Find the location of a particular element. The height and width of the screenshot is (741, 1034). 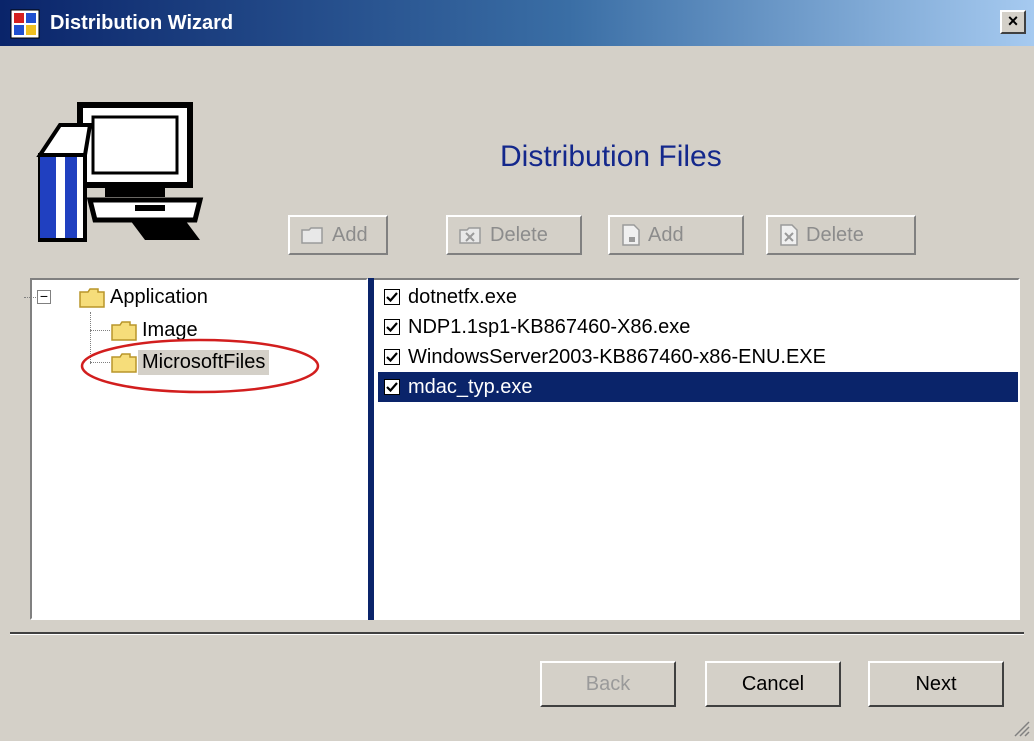

delete-folder-label: Delete is located at coordinates (519, 234).